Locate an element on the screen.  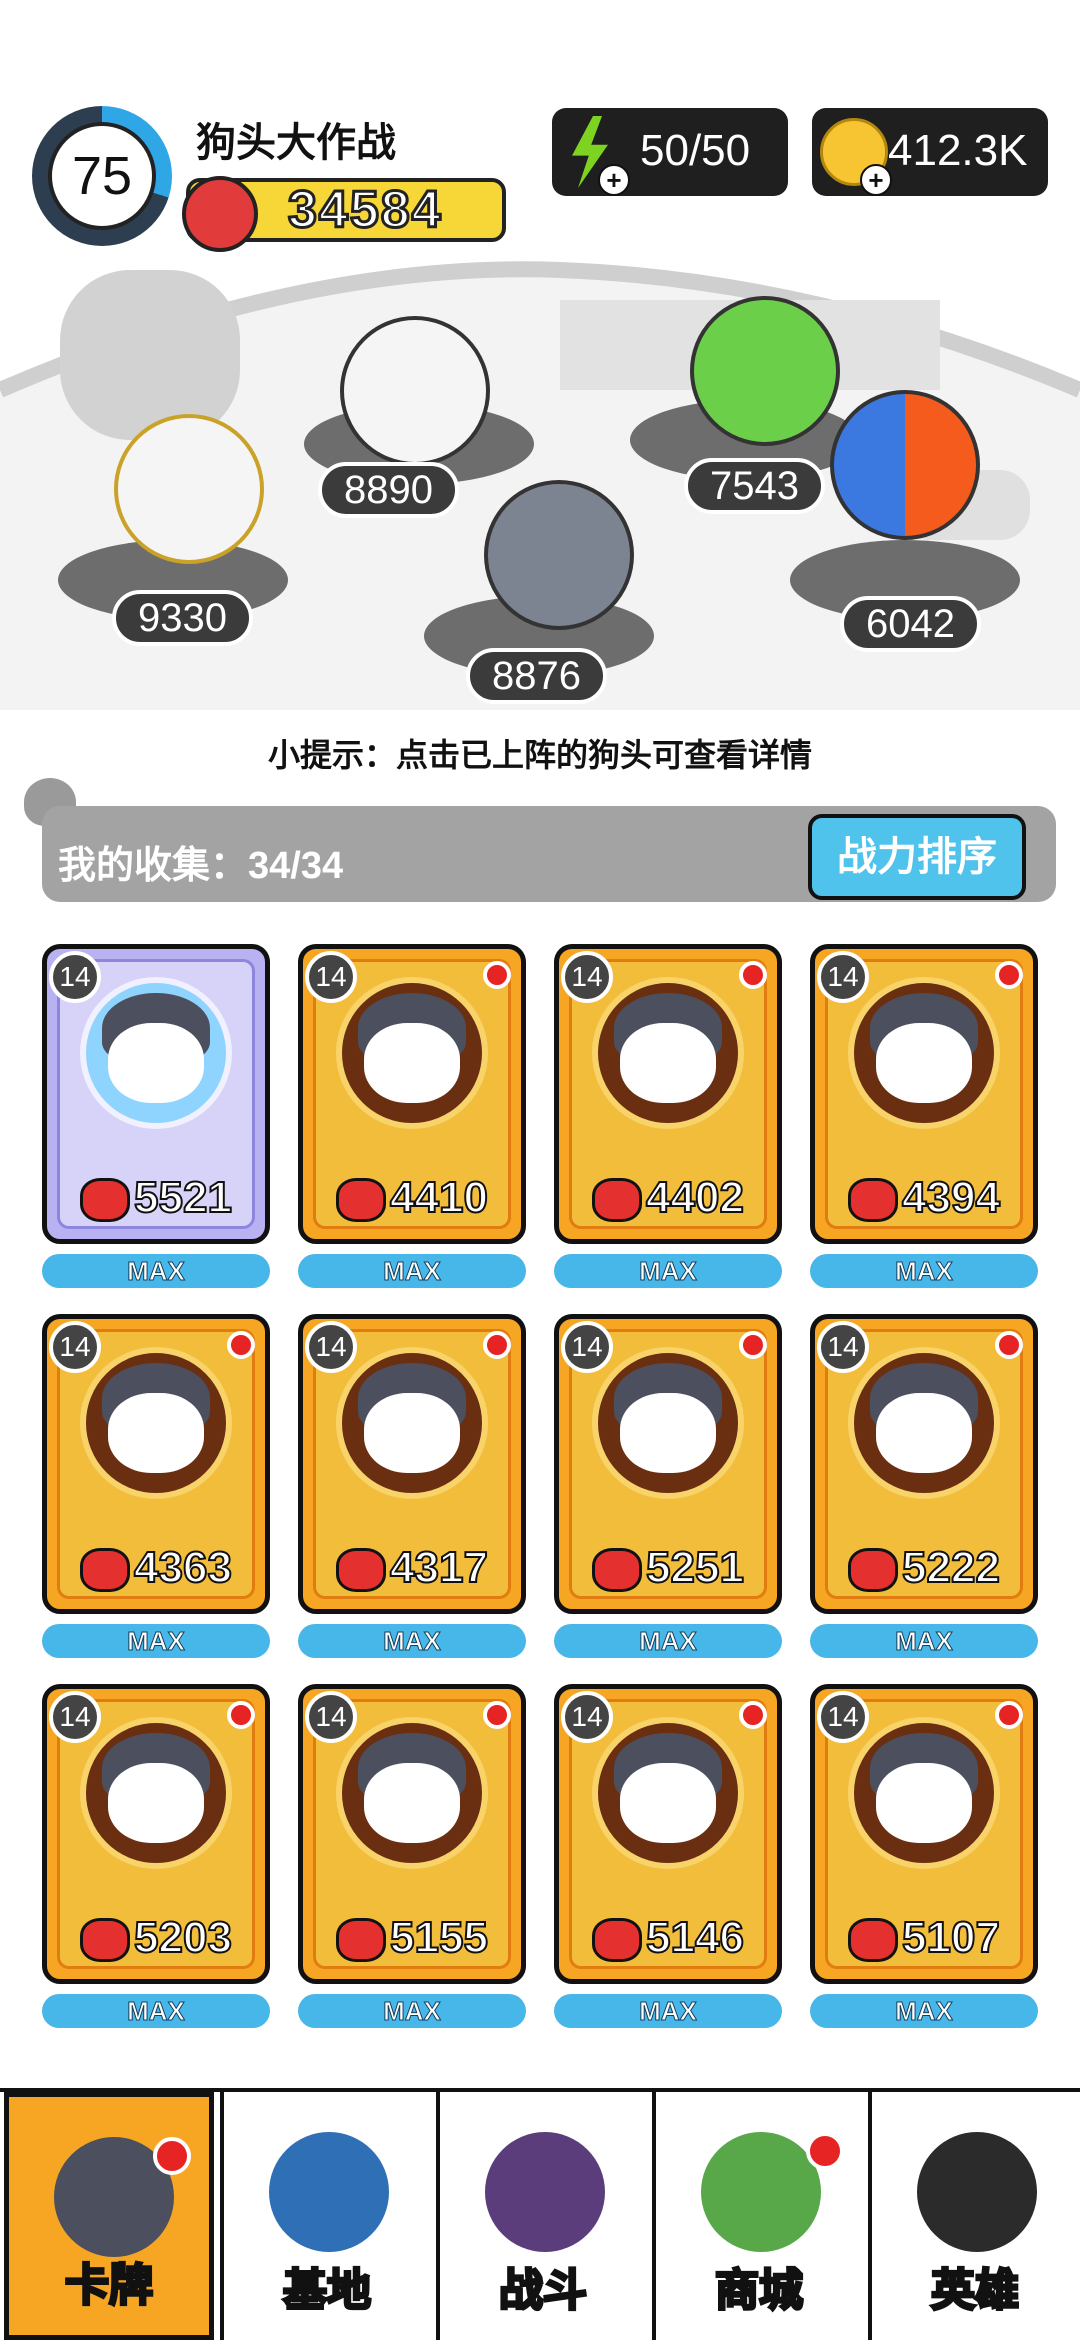
nav-label: 卡牌 is located at coordinates (109, 2286).